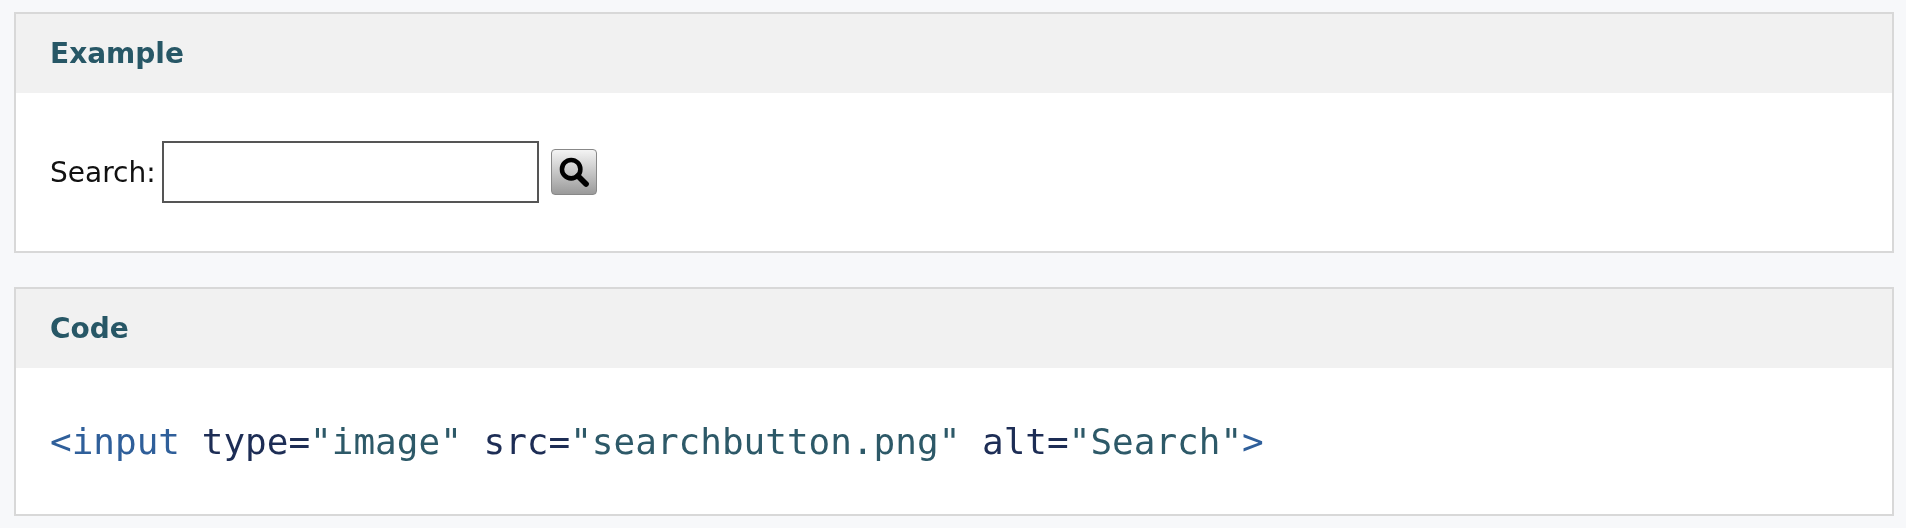 This screenshot has height=528, width=1906. Describe the element at coordinates (89, 328) in the screenshot. I see `panel-title: Code` at that location.